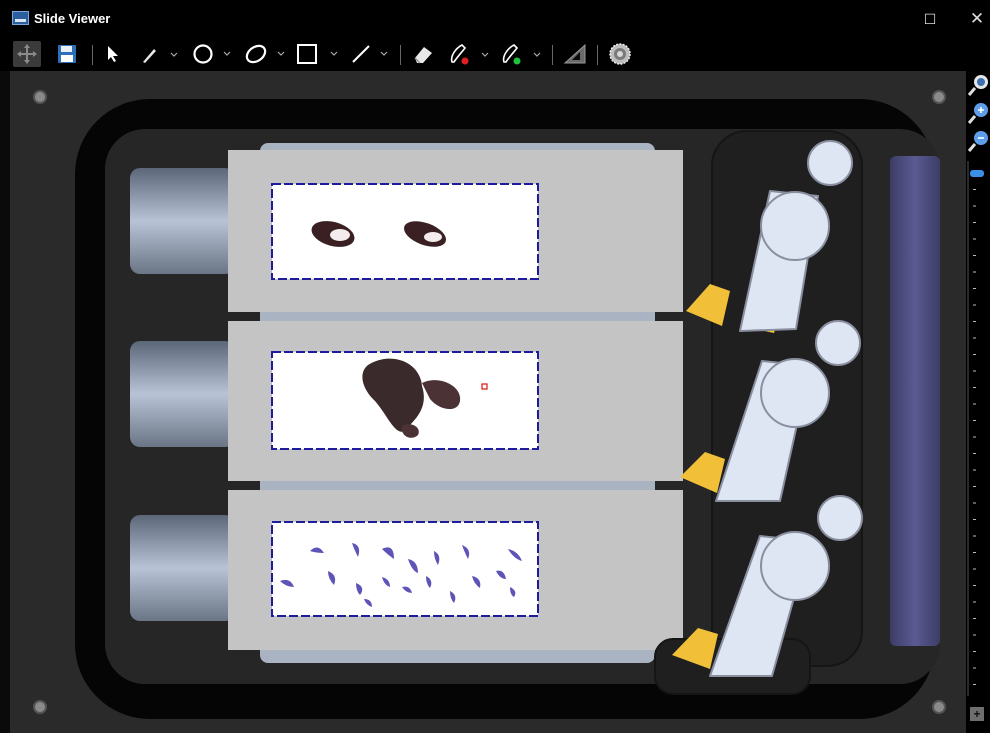 The width and height of the screenshot is (990, 733). I want to click on brush-icon, so click(160, 56).